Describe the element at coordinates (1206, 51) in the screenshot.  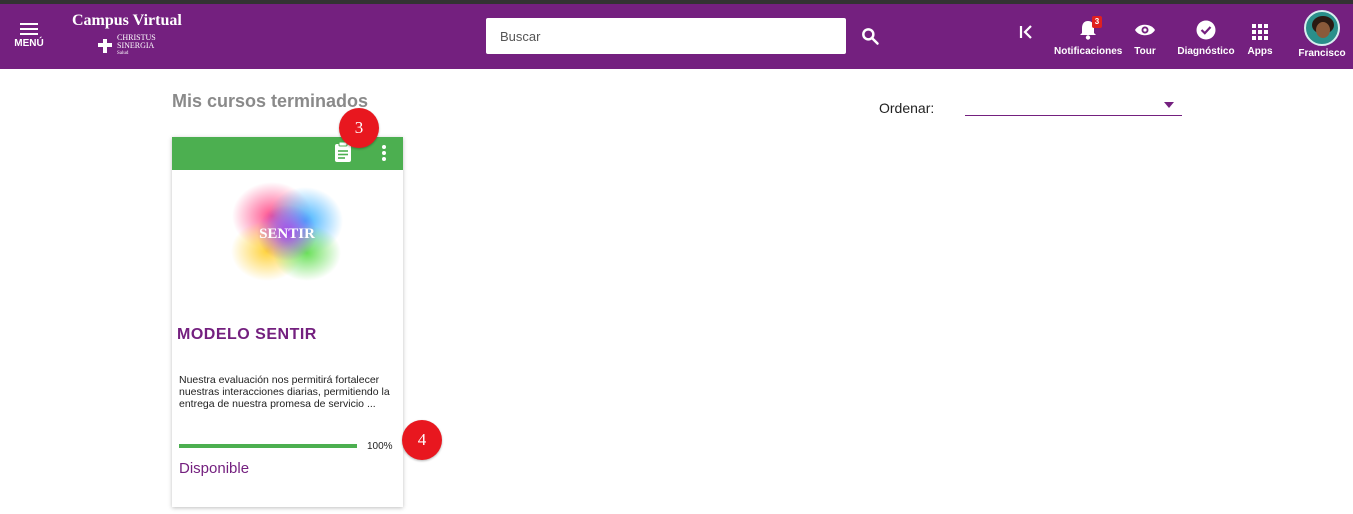
I see `diagnostic-label: Diagnóstico` at that location.